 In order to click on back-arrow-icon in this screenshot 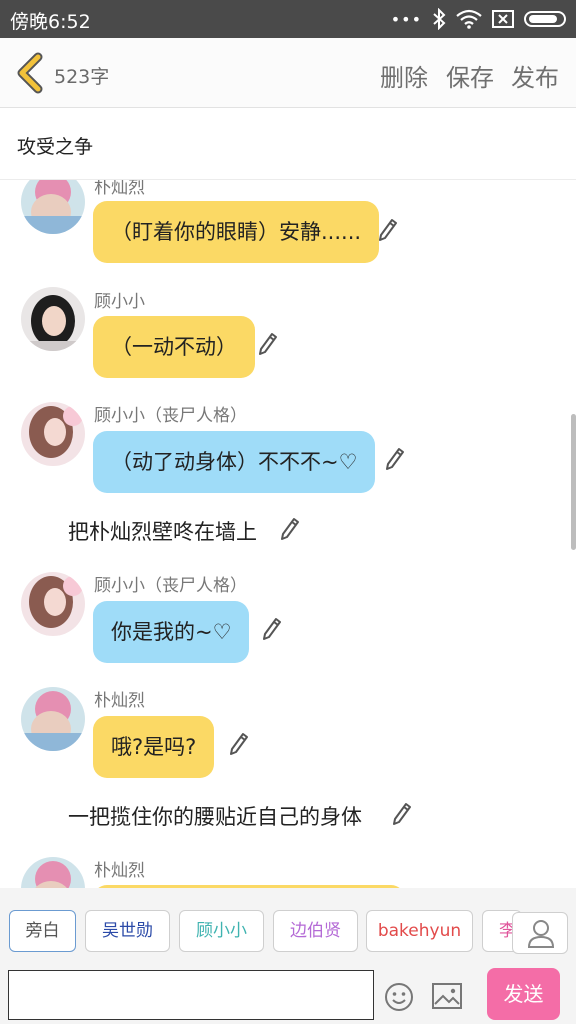, I will do `click(30, 73)`.